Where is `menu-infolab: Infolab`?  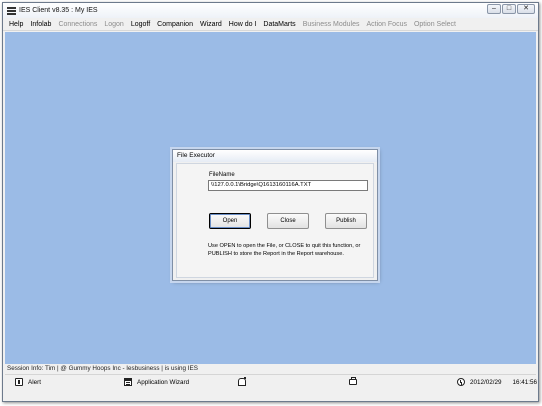
menu-infolab: Infolab is located at coordinates (40, 24).